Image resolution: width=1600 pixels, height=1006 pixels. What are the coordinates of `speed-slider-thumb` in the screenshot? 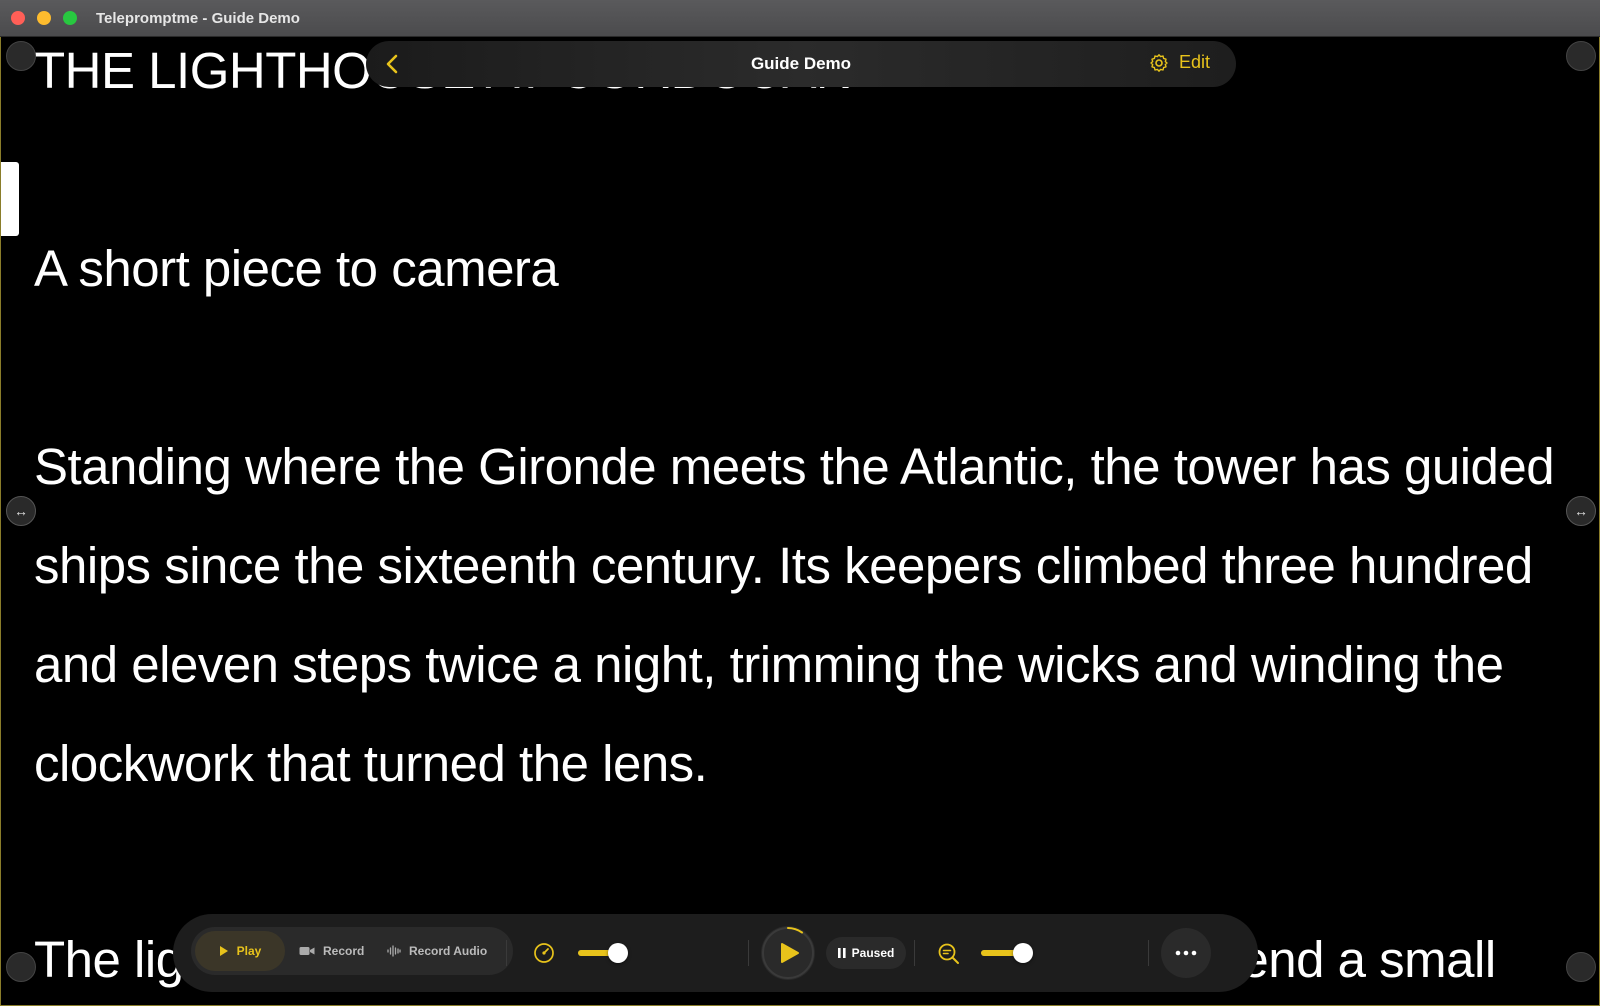 It's located at (618, 953).